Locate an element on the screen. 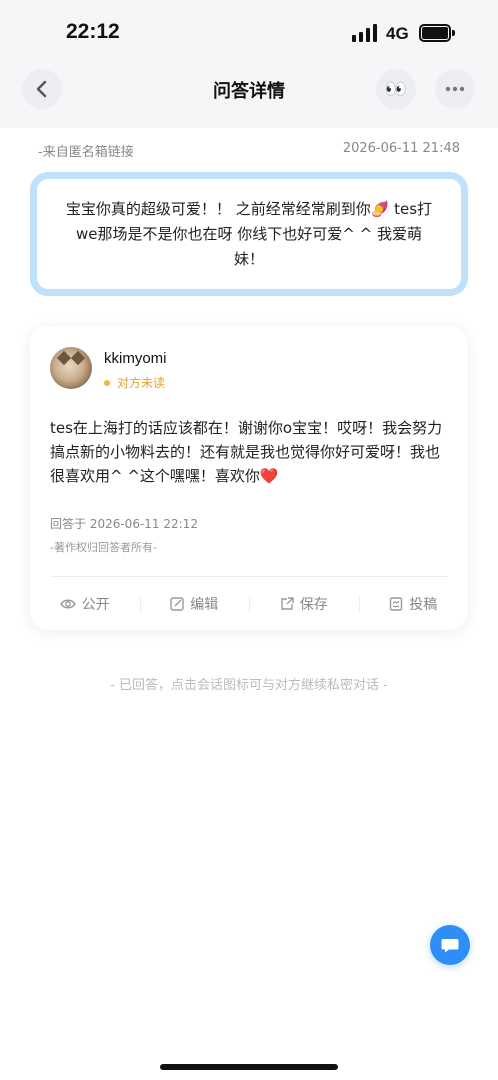 This screenshot has height=1080, width=498. save-button: 保存 is located at coordinates (304, 604).